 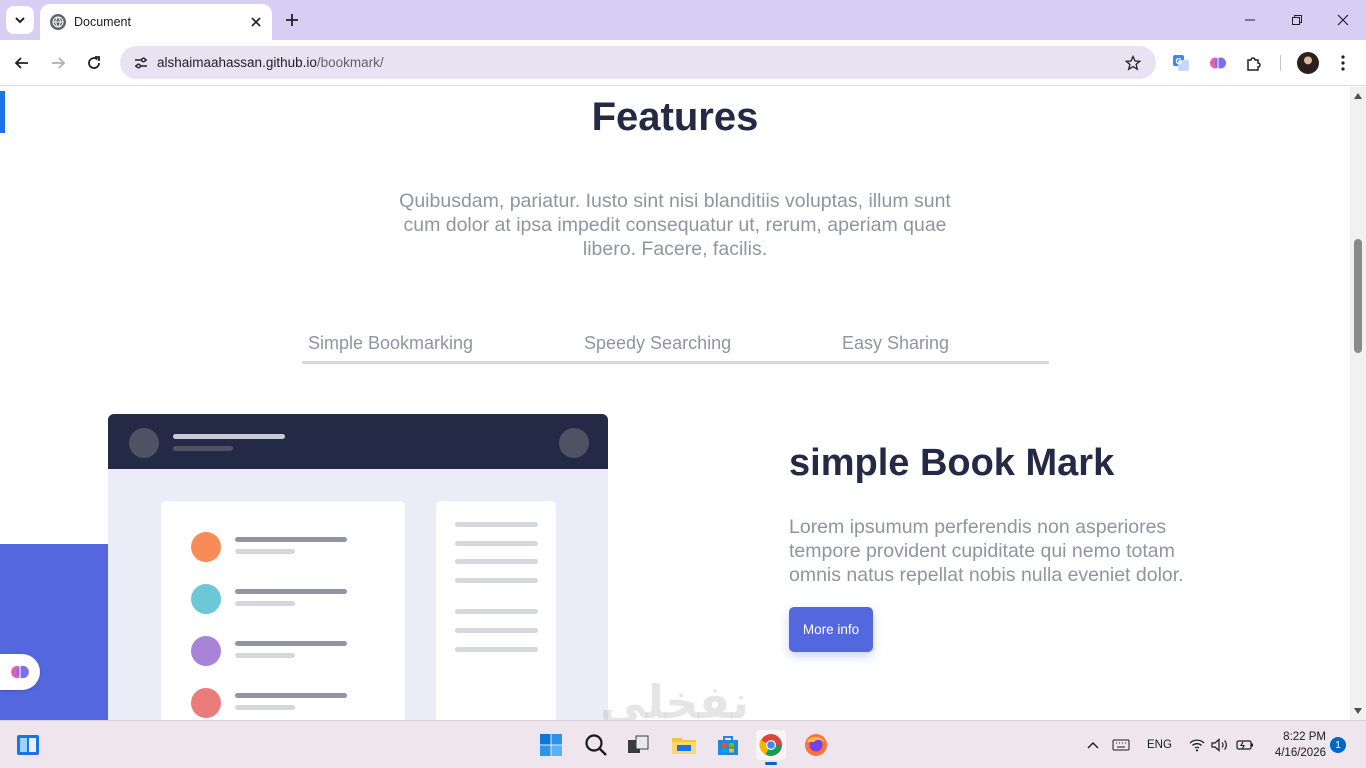 What do you see at coordinates (728, 745) in the screenshot?
I see `microsoft-store-icon` at bounding box center [728, 745].